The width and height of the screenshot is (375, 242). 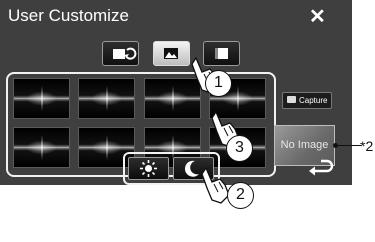 What do you see at coordinates (125, 53) in the screenshot?
I see `screen-cycle-icon` at bounding box center [125, 53].